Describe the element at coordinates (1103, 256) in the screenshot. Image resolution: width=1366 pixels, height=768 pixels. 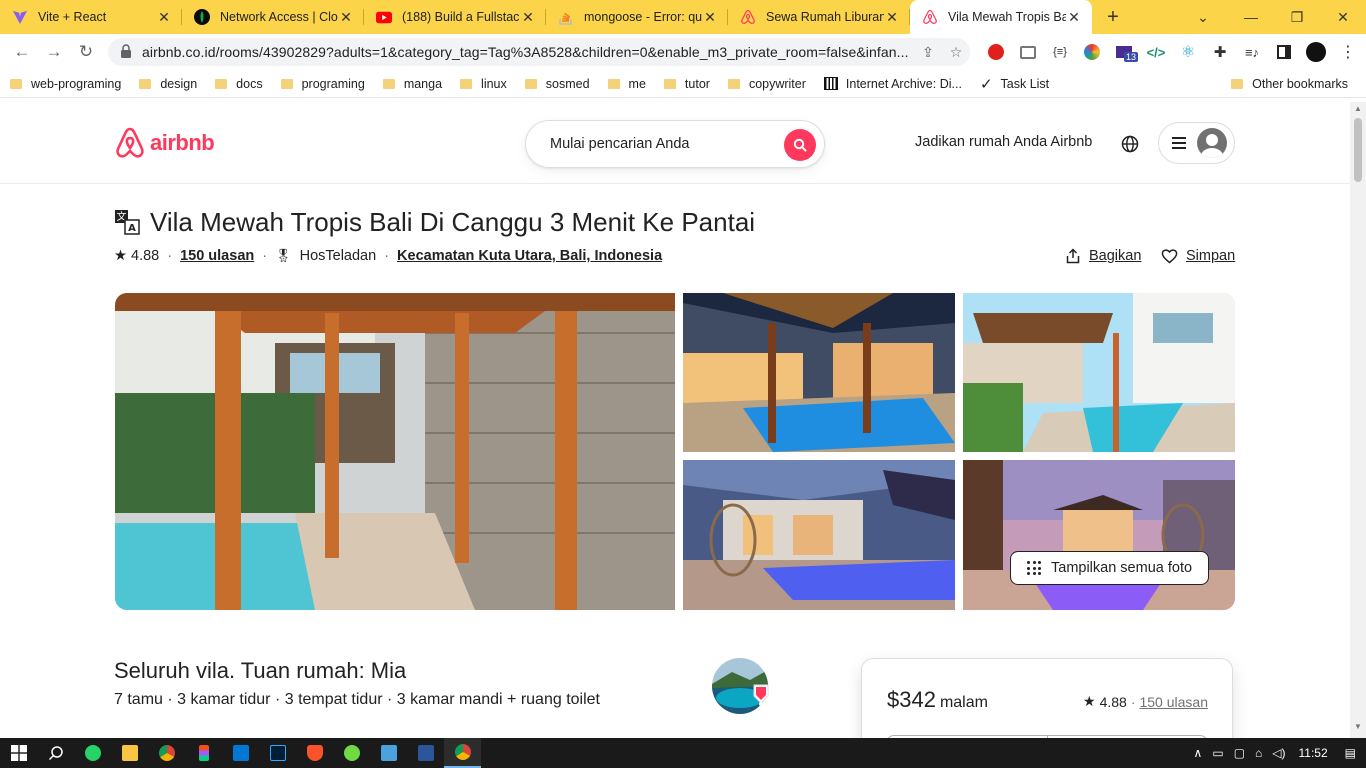
I see `share-button: Bagikan` at that location.